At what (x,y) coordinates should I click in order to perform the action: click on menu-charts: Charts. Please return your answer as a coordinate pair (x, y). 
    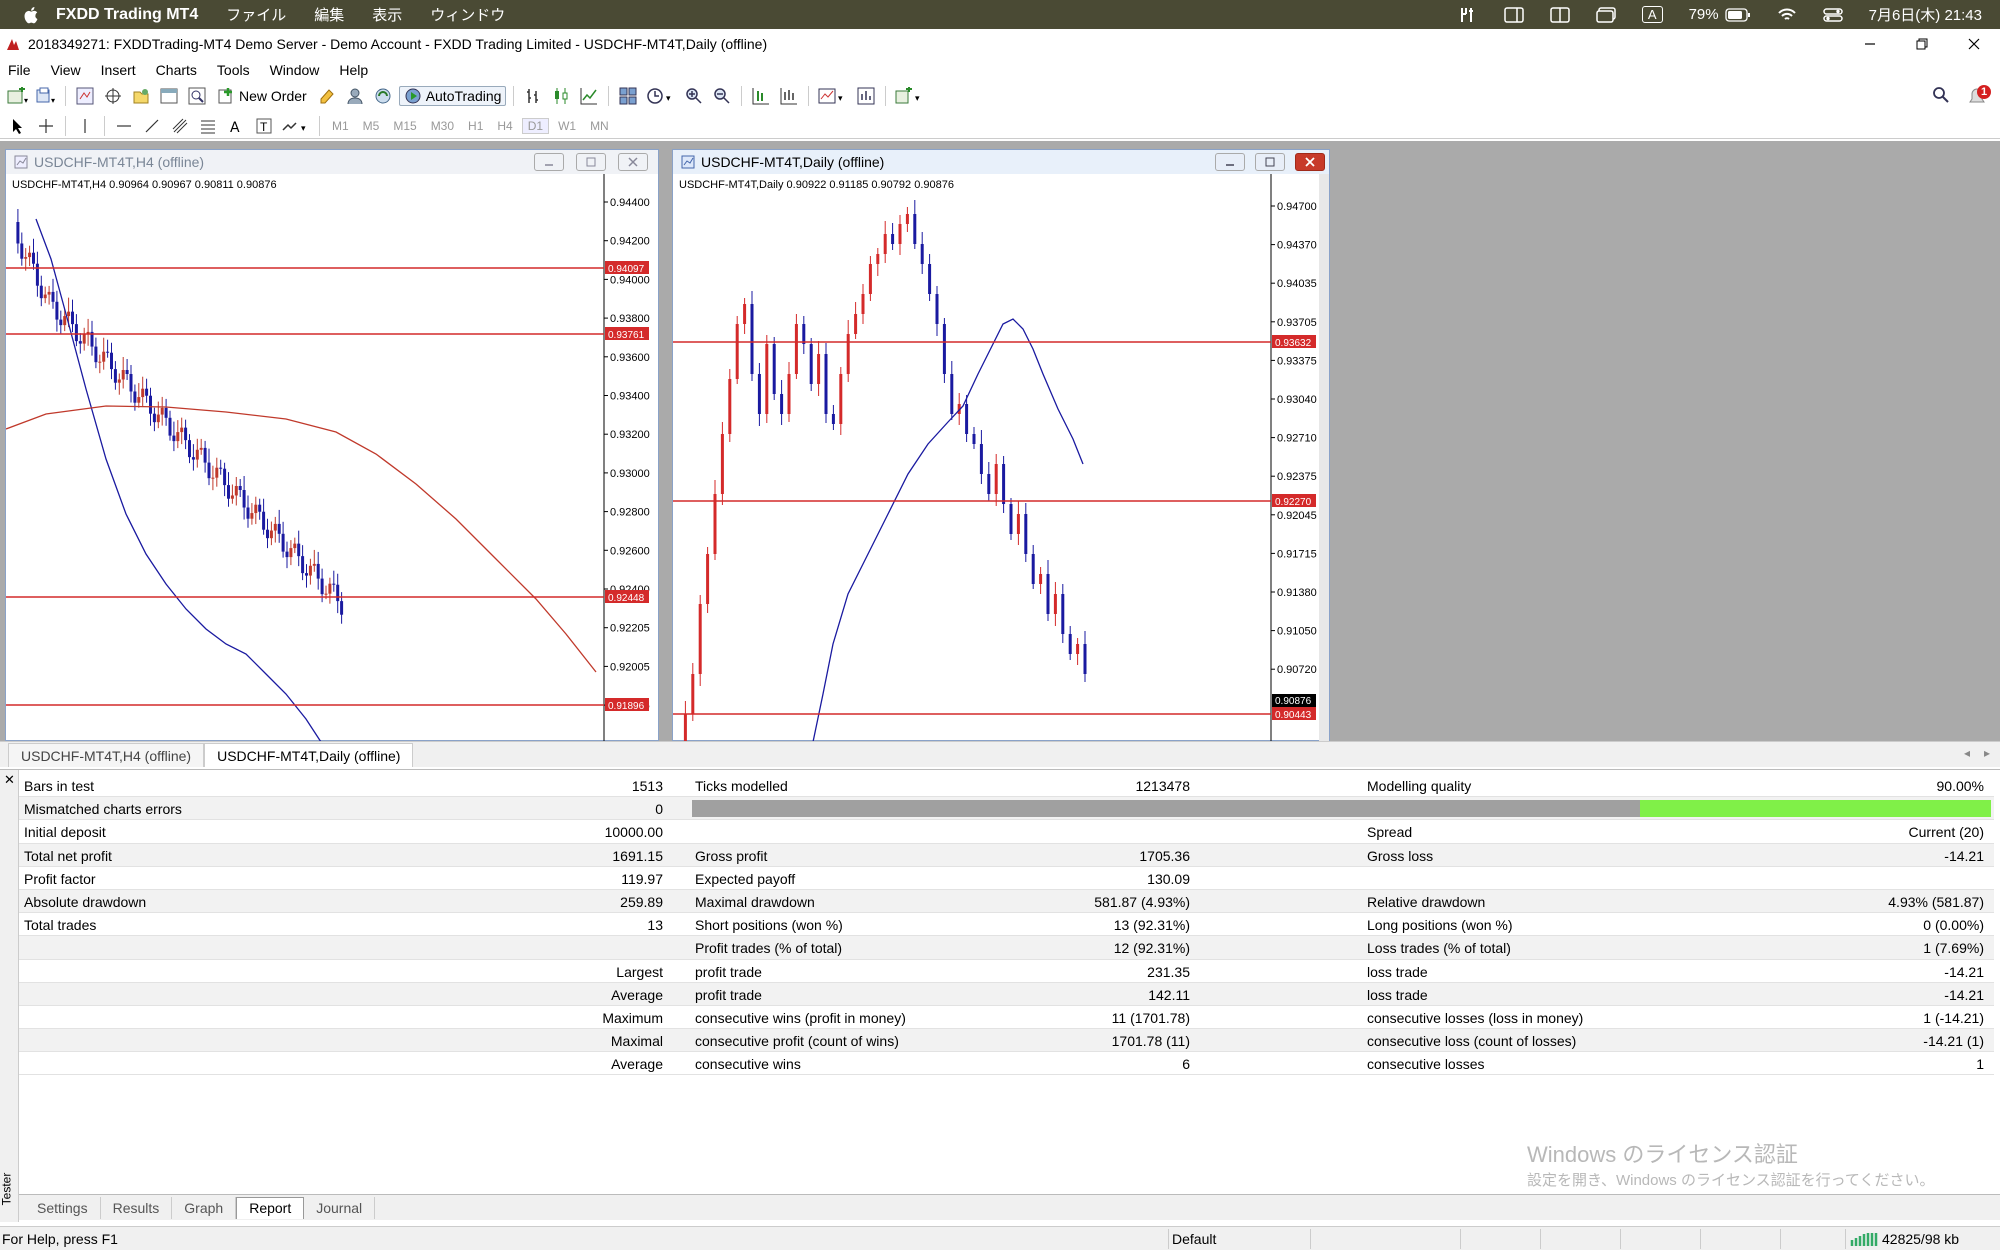
    Looking at the image, I should click on (176, 70).